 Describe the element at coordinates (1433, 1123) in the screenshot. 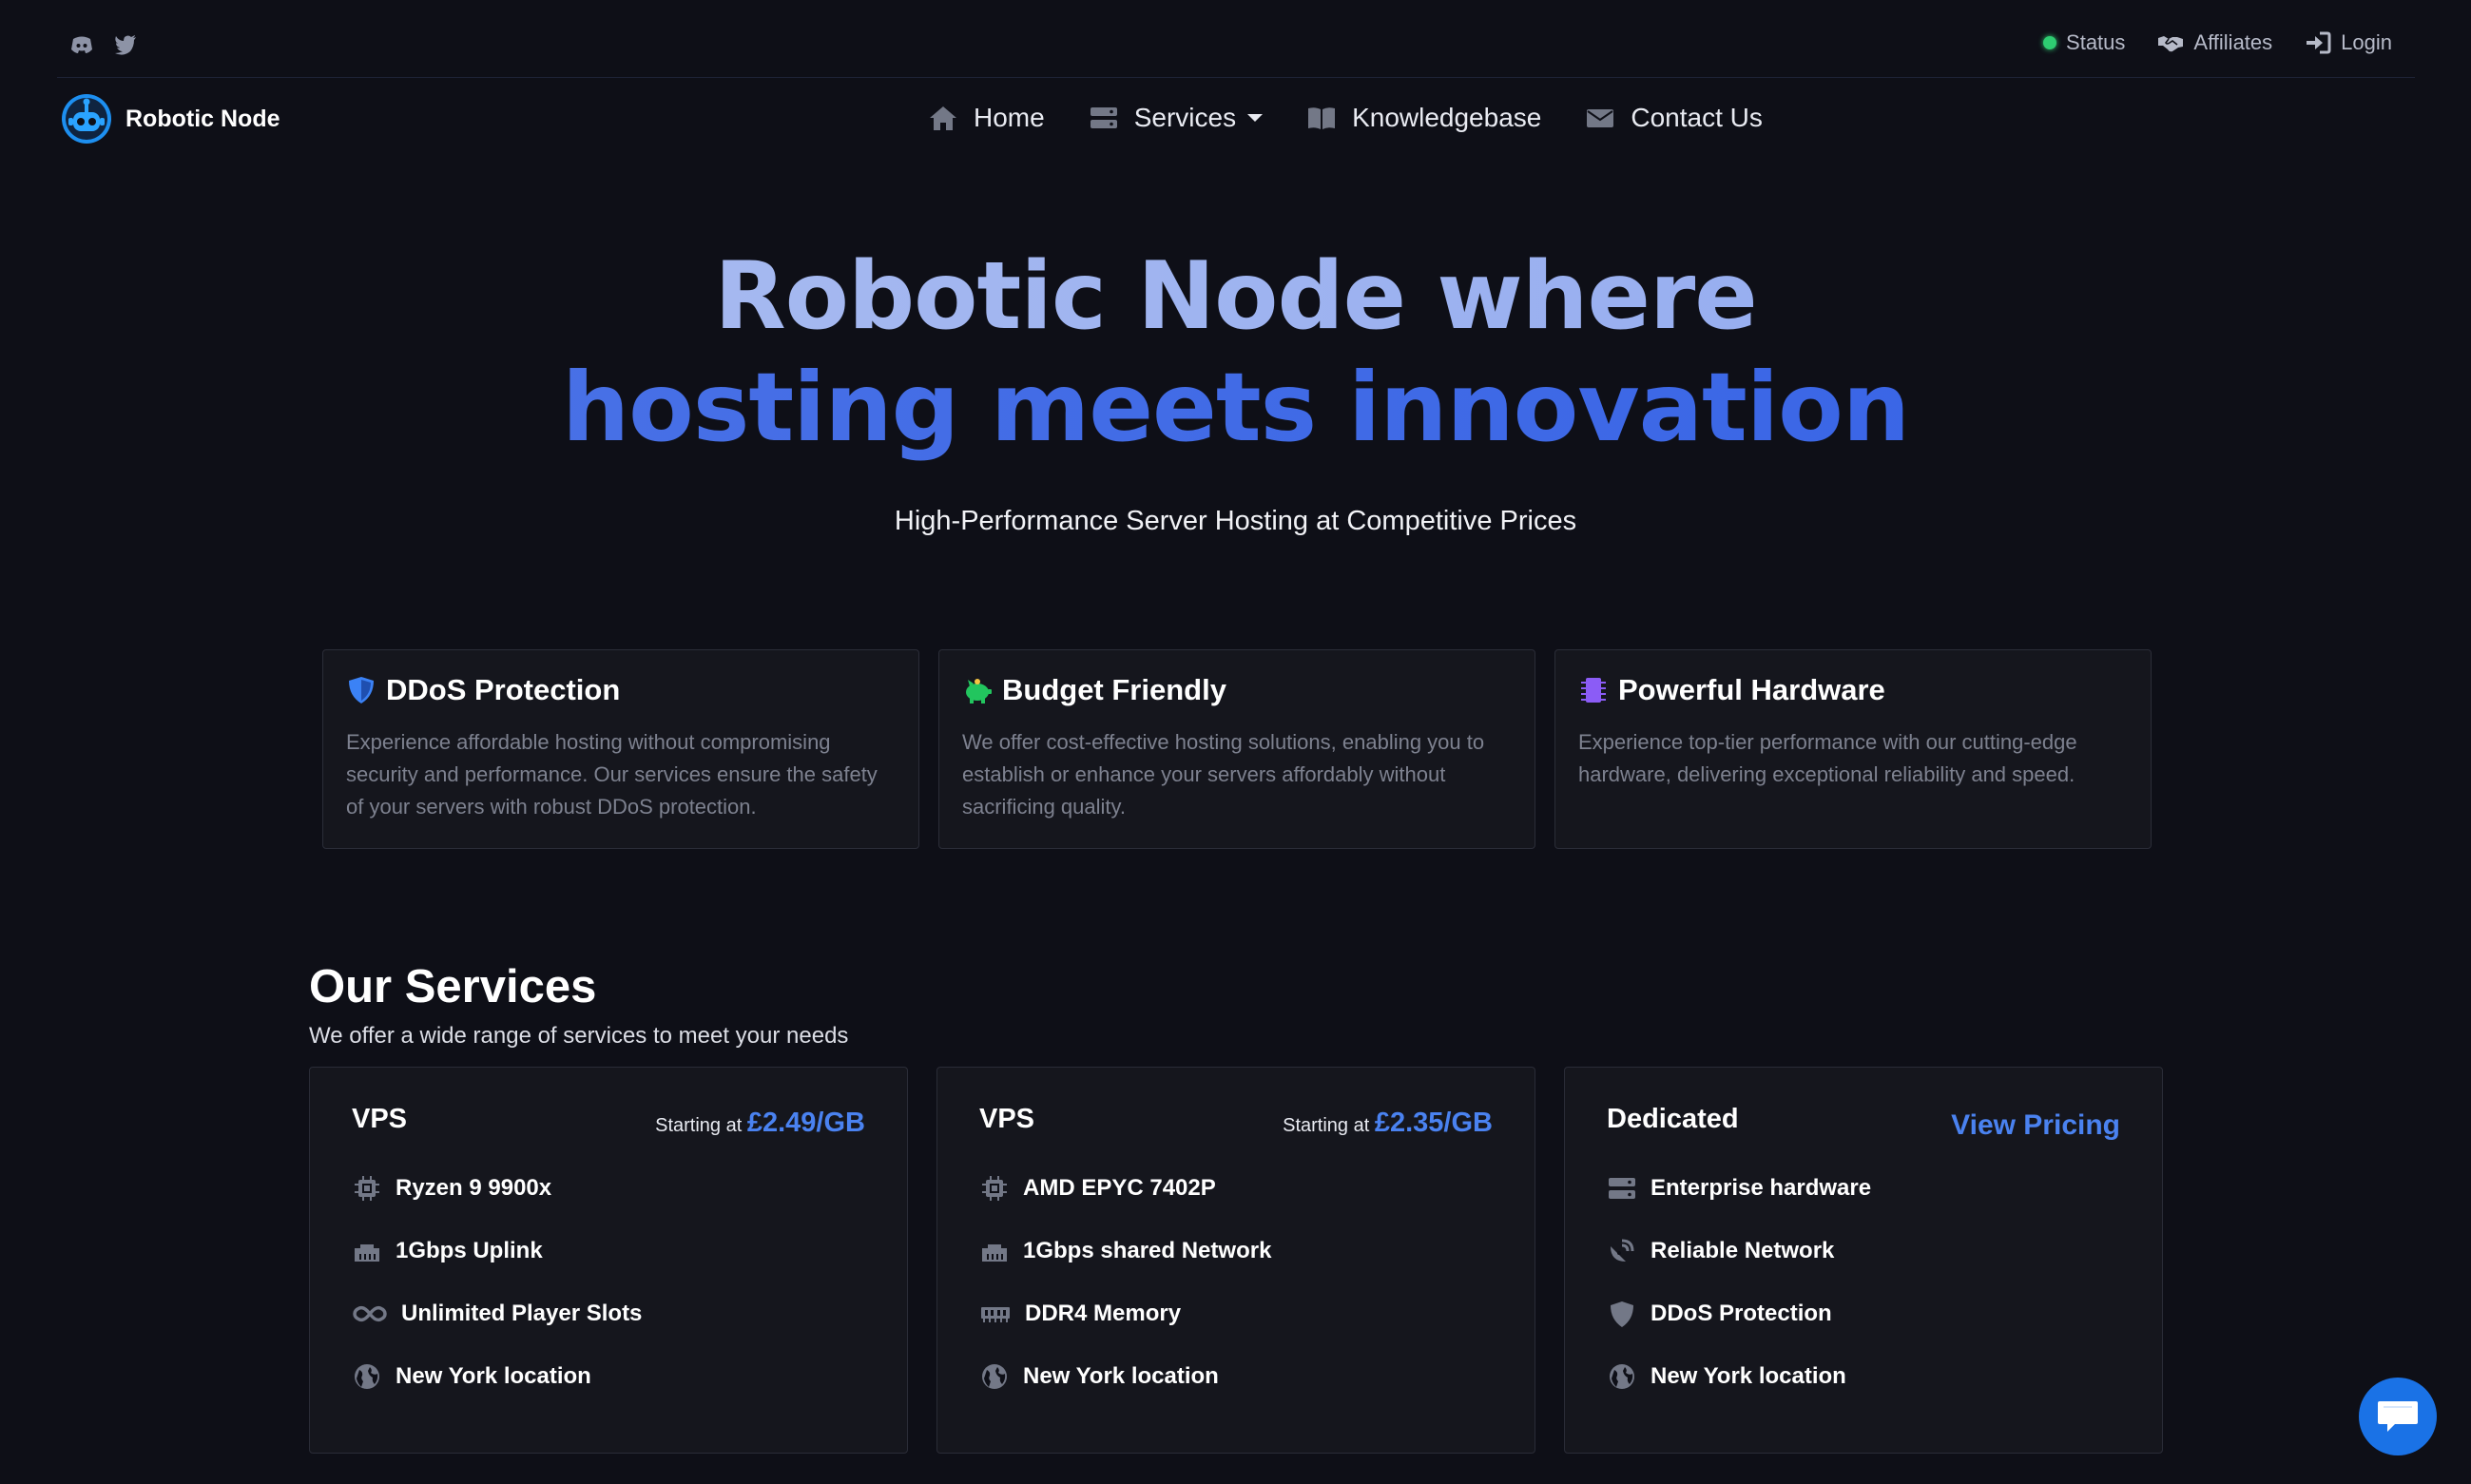

I see `price-amount: £2.35/GB` at that location.